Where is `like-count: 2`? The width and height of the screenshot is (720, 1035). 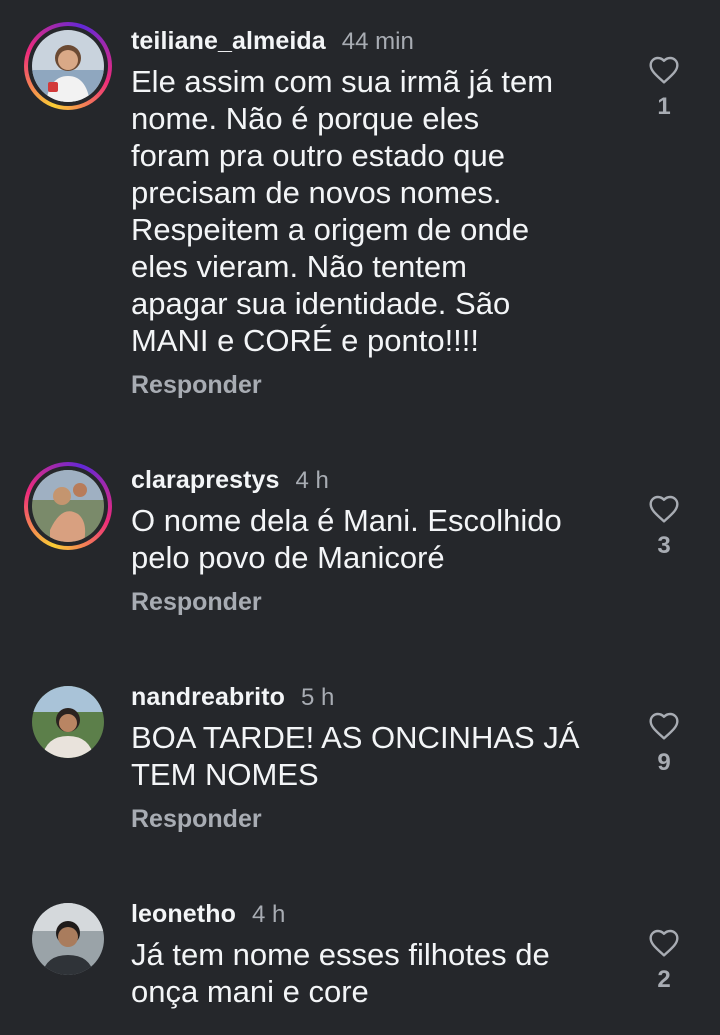 like-count: 2 is located at coordinates (664, 979).